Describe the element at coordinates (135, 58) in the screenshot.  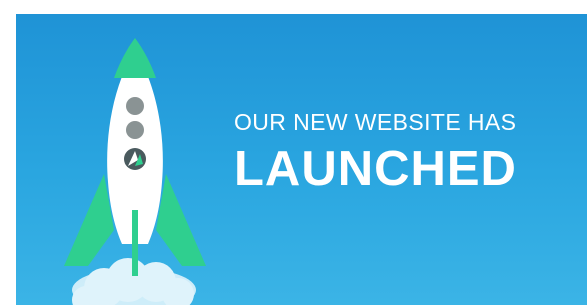
I see `rocket-nose-cone` at that location.